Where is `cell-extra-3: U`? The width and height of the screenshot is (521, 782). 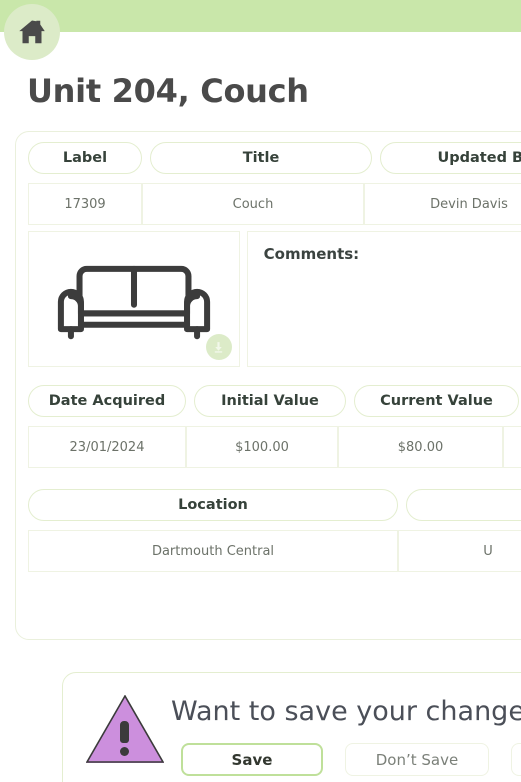 cell-extra-3: U is located at coordinates (459, 551).